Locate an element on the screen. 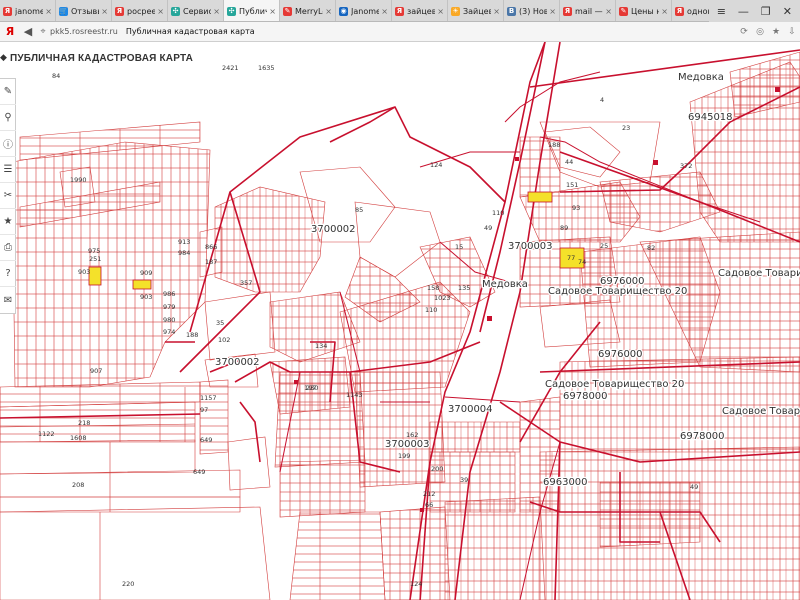 This screenshot has height=600, width=800. parcel-number: 1157 is located at coordinates (208, 398).